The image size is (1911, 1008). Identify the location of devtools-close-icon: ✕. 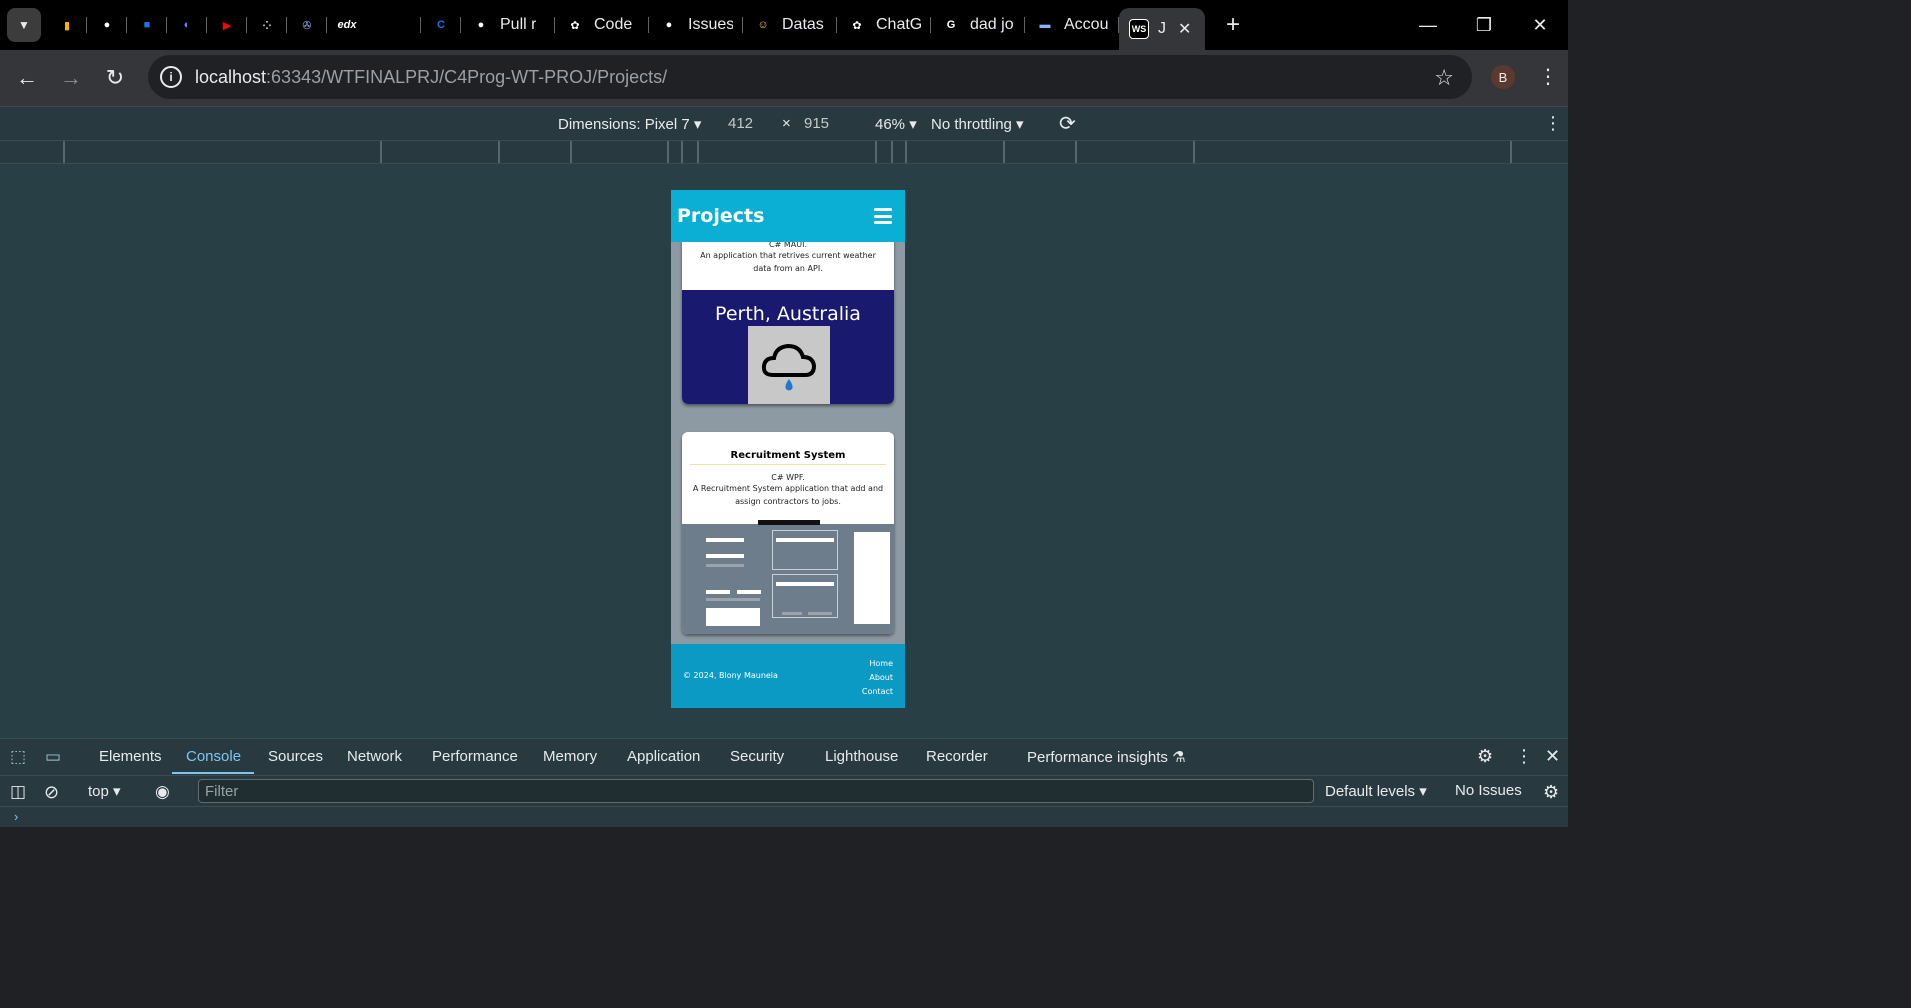
(1552, 756).